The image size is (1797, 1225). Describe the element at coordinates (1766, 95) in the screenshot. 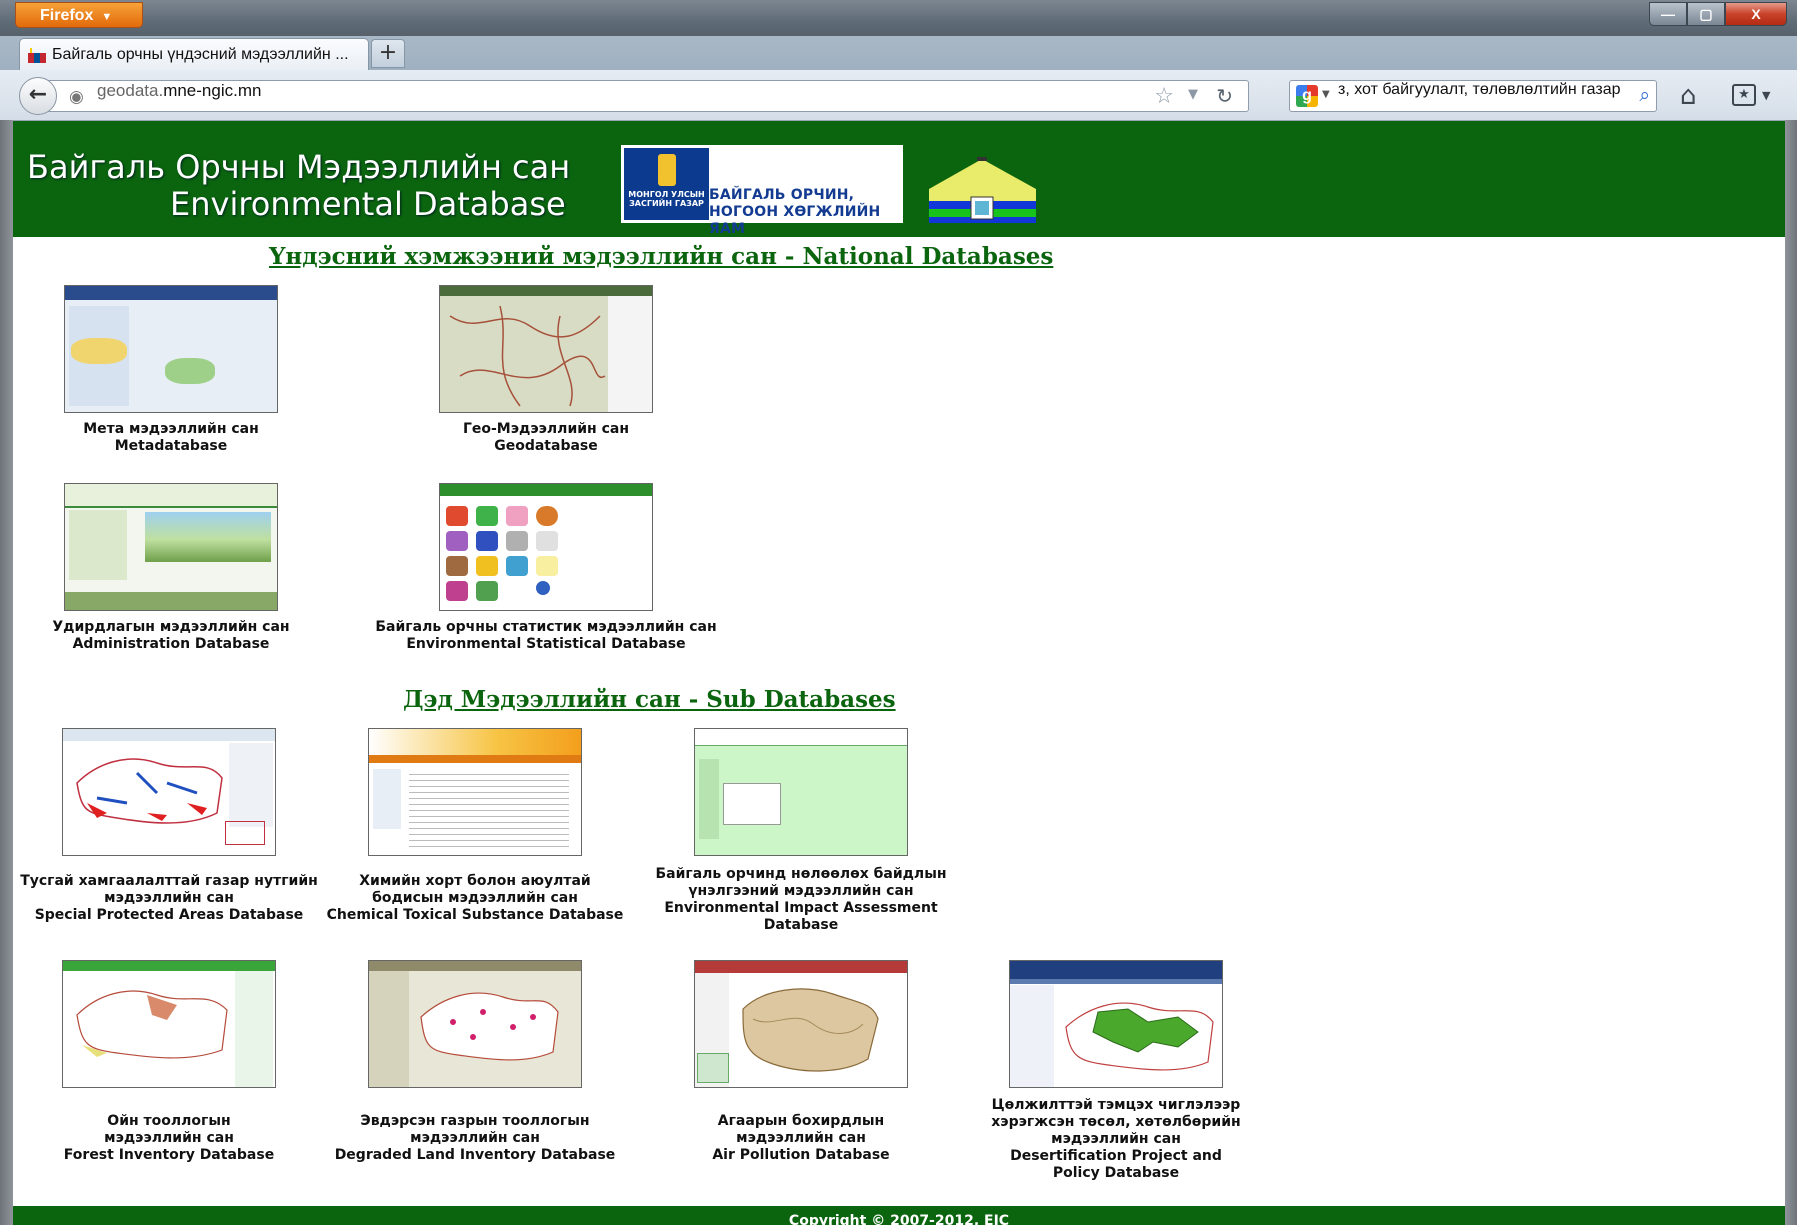

I see `bookmarks-dropdown-icon: ▼` at that location.